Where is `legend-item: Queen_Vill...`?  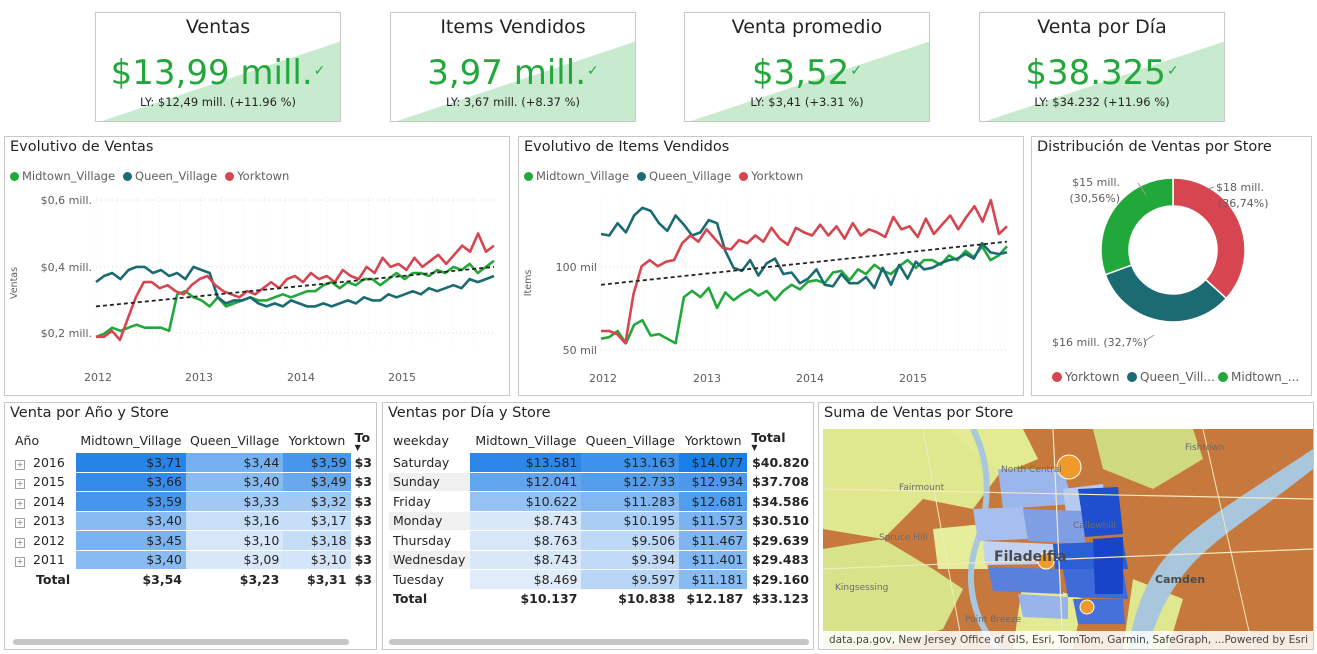
legend-item: Queen_Vill... is located at coordinates (1177, 377).